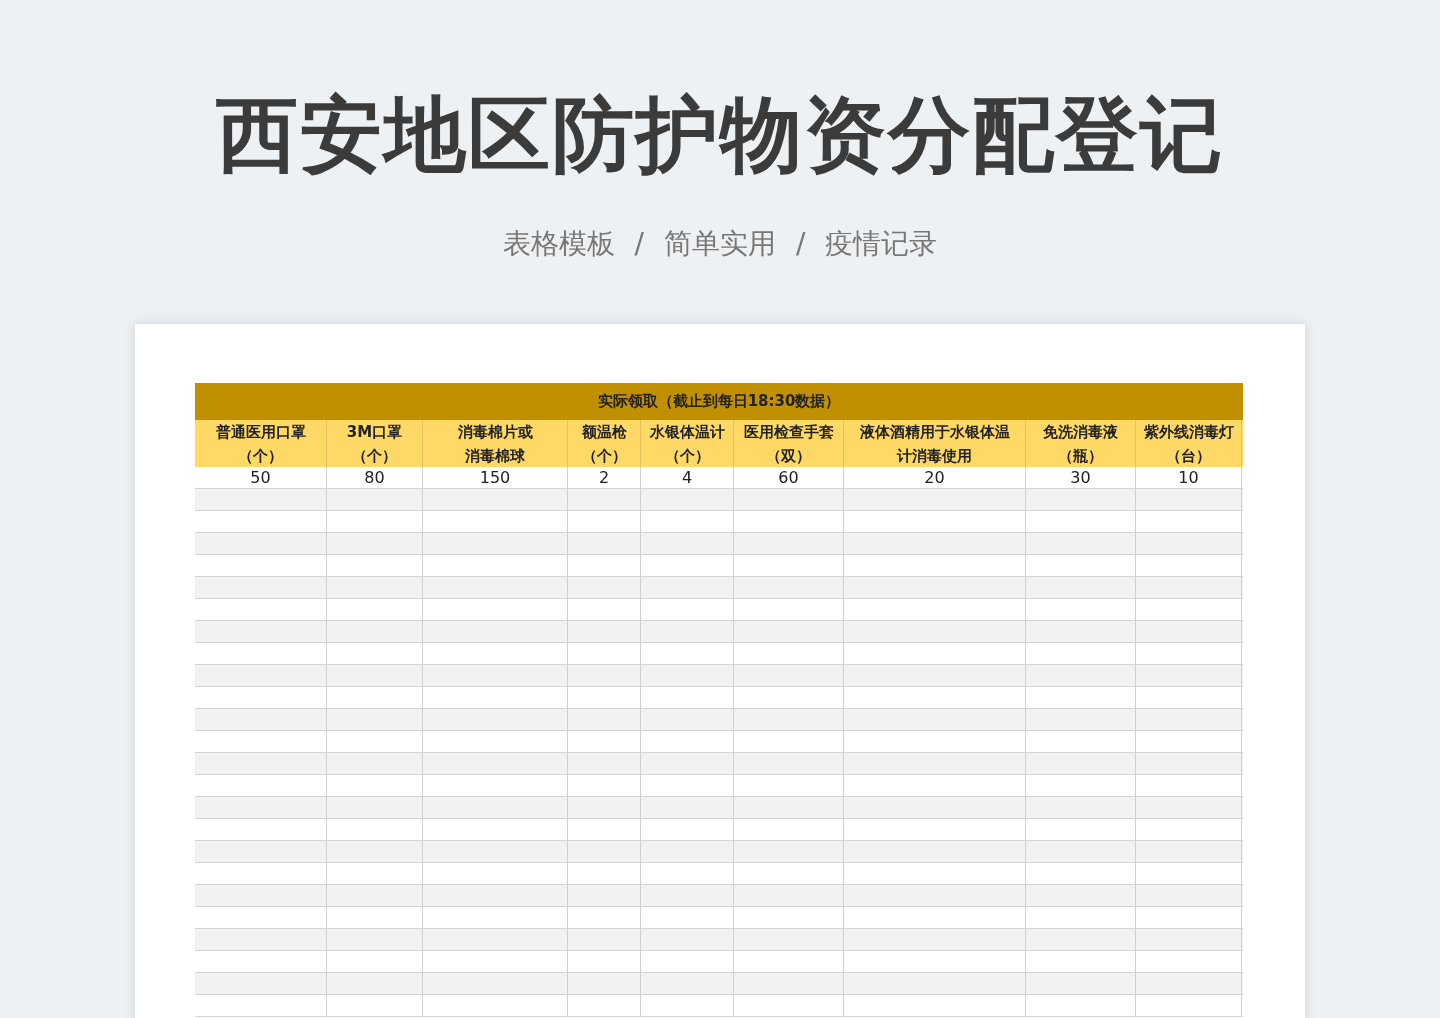  Describe the element at coordinates (558, 244) in the screenshot. I see `subtitle-text: 表格模板` at that location.